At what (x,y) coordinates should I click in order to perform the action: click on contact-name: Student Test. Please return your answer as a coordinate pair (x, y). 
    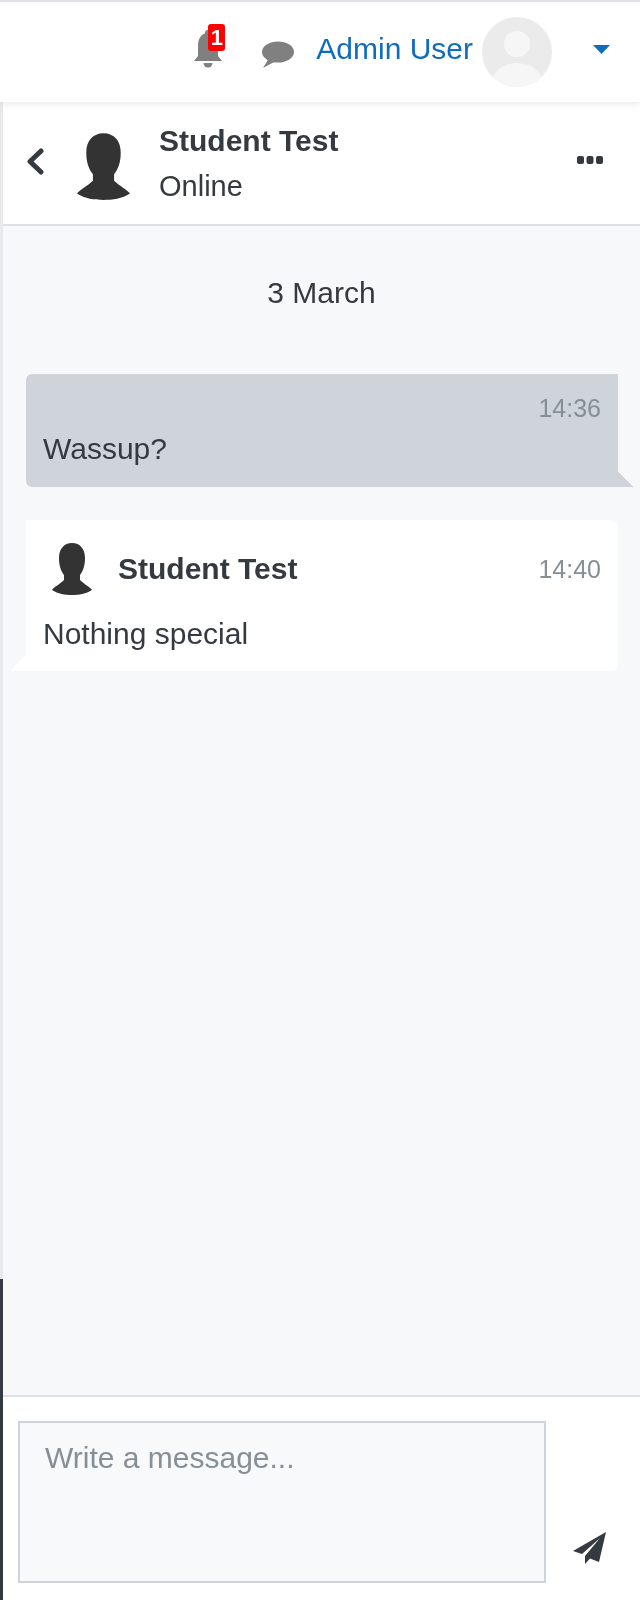
    Looking at the image, I should click on (249, 140).